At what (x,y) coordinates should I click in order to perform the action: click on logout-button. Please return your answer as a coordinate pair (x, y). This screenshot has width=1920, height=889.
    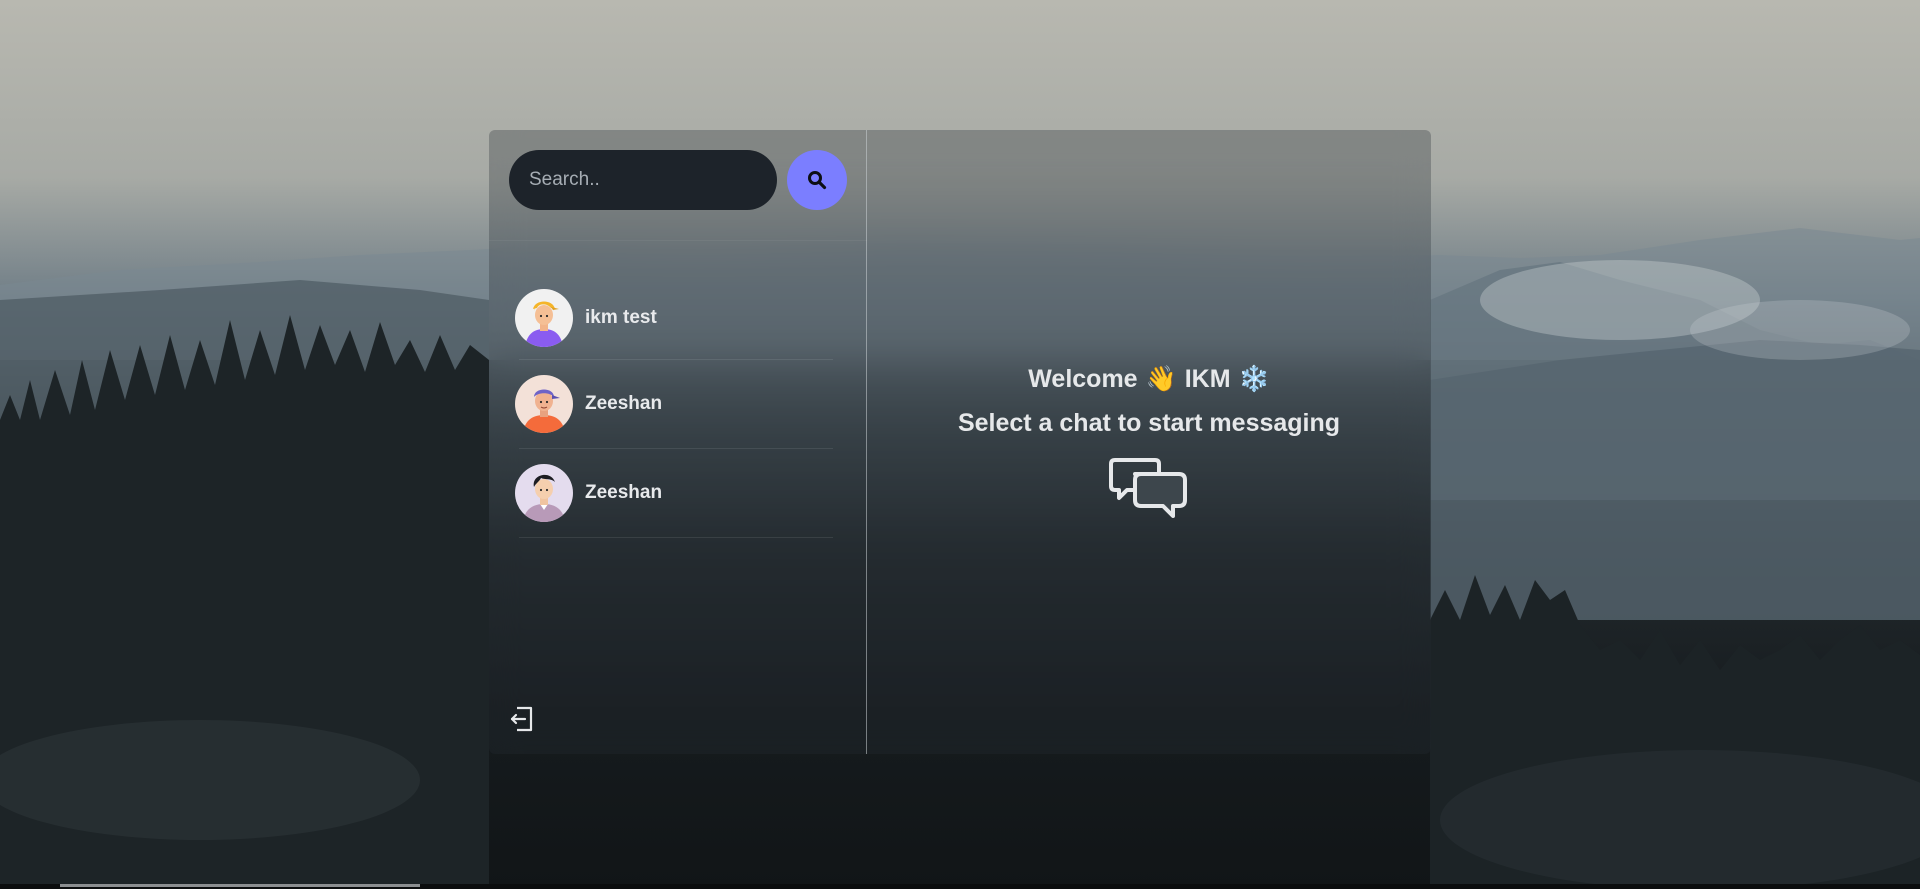
    Looking at the image, I should click on (523, 719).